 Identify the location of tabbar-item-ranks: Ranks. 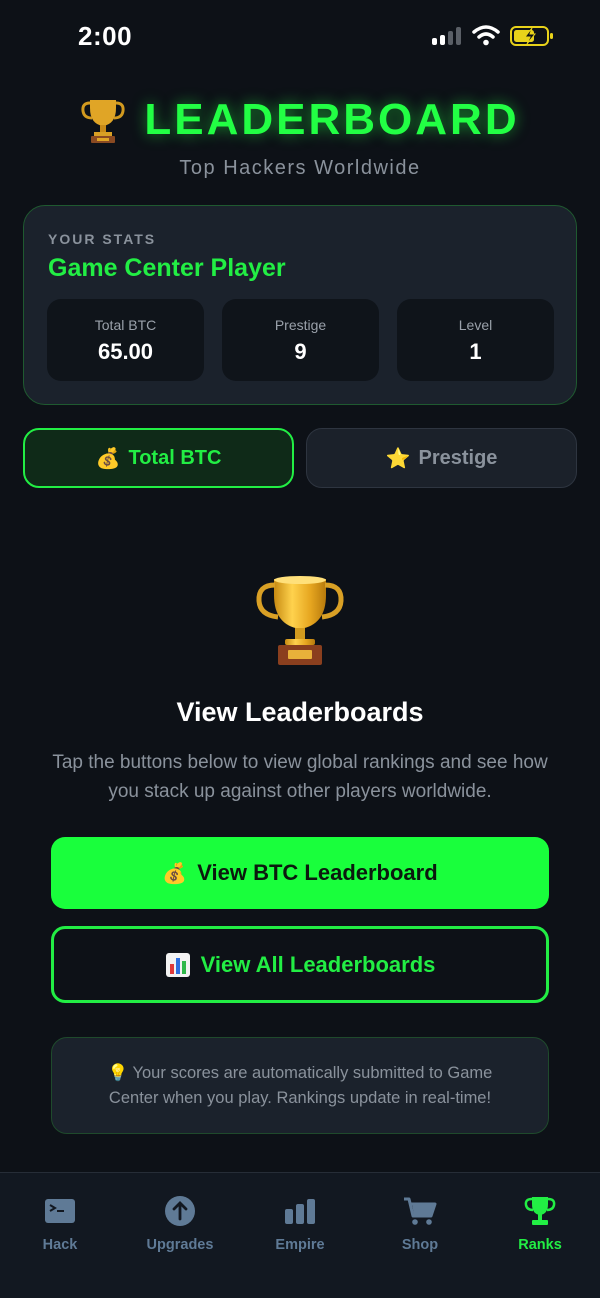
(540, 1224).